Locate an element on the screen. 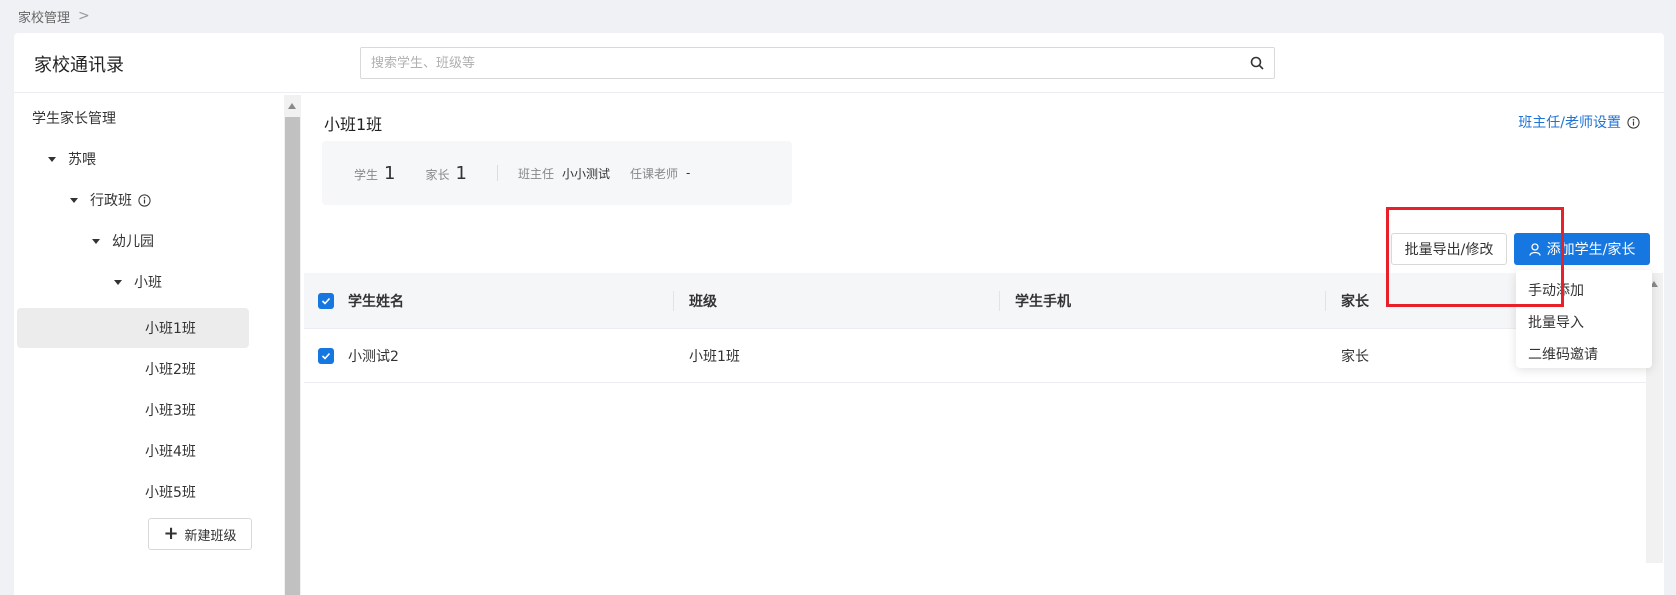 The image size is (1676, 595). select-all-checkbox is located at coordinates (326, 300).